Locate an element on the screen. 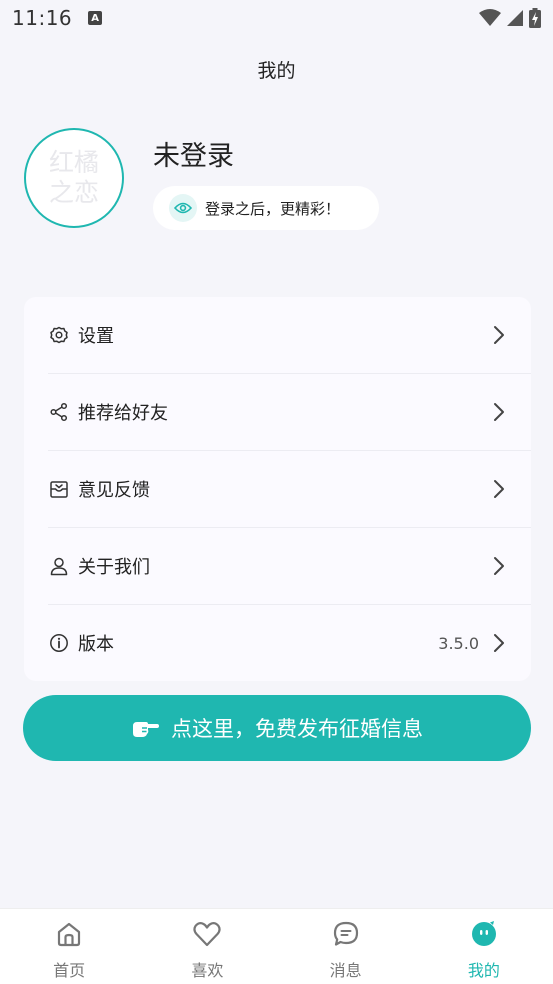 This screenshot has height=984, width=553. home-icon is located at coordinates (69, 934).